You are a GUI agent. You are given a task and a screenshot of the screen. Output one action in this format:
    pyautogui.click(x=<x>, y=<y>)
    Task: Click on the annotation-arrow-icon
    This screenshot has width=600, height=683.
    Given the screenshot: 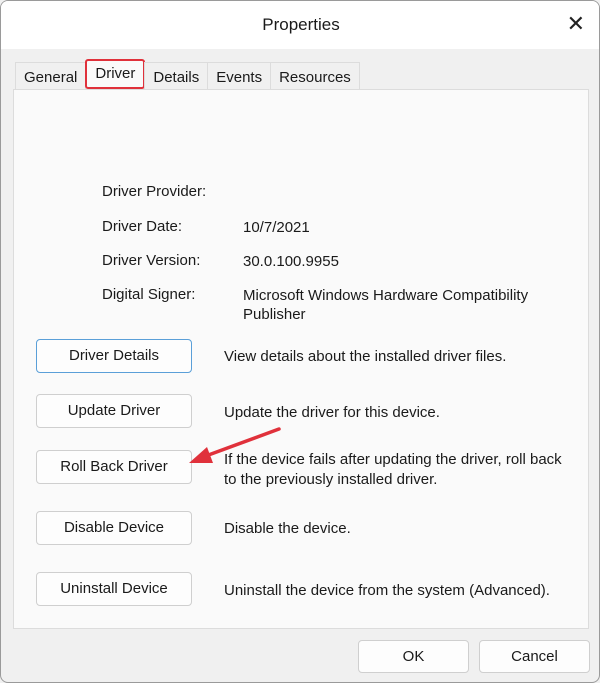 What is the action you would take?
    pyautogui.click(x=235, y=445)
    